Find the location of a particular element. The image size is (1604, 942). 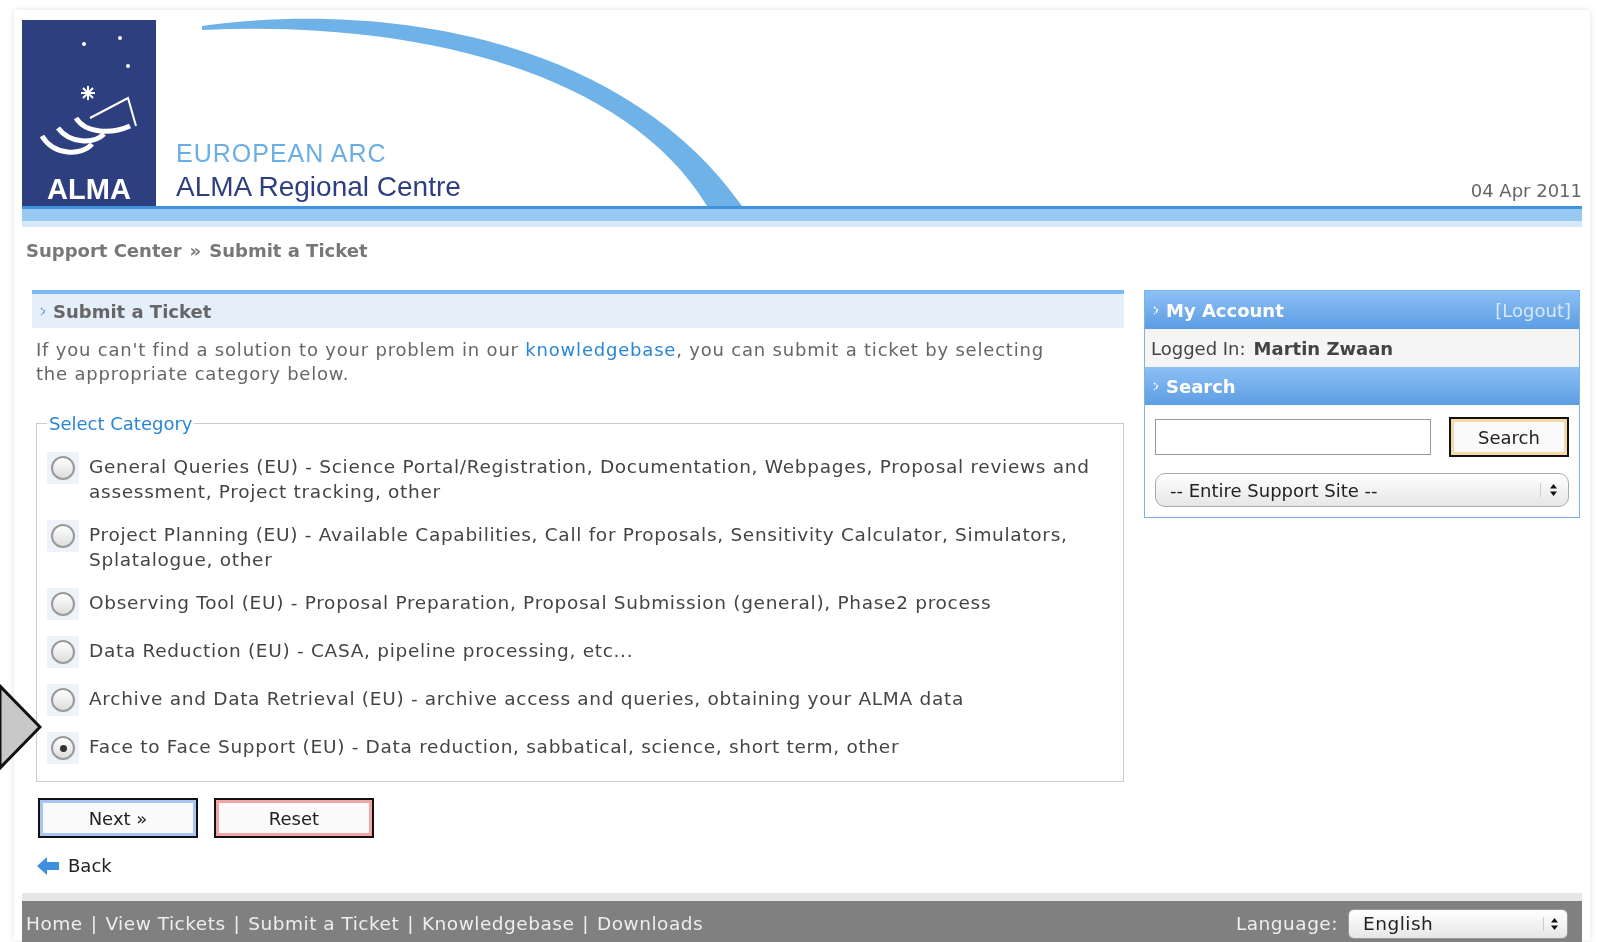

reset-button: Reset is located at coordinates (294, 818).